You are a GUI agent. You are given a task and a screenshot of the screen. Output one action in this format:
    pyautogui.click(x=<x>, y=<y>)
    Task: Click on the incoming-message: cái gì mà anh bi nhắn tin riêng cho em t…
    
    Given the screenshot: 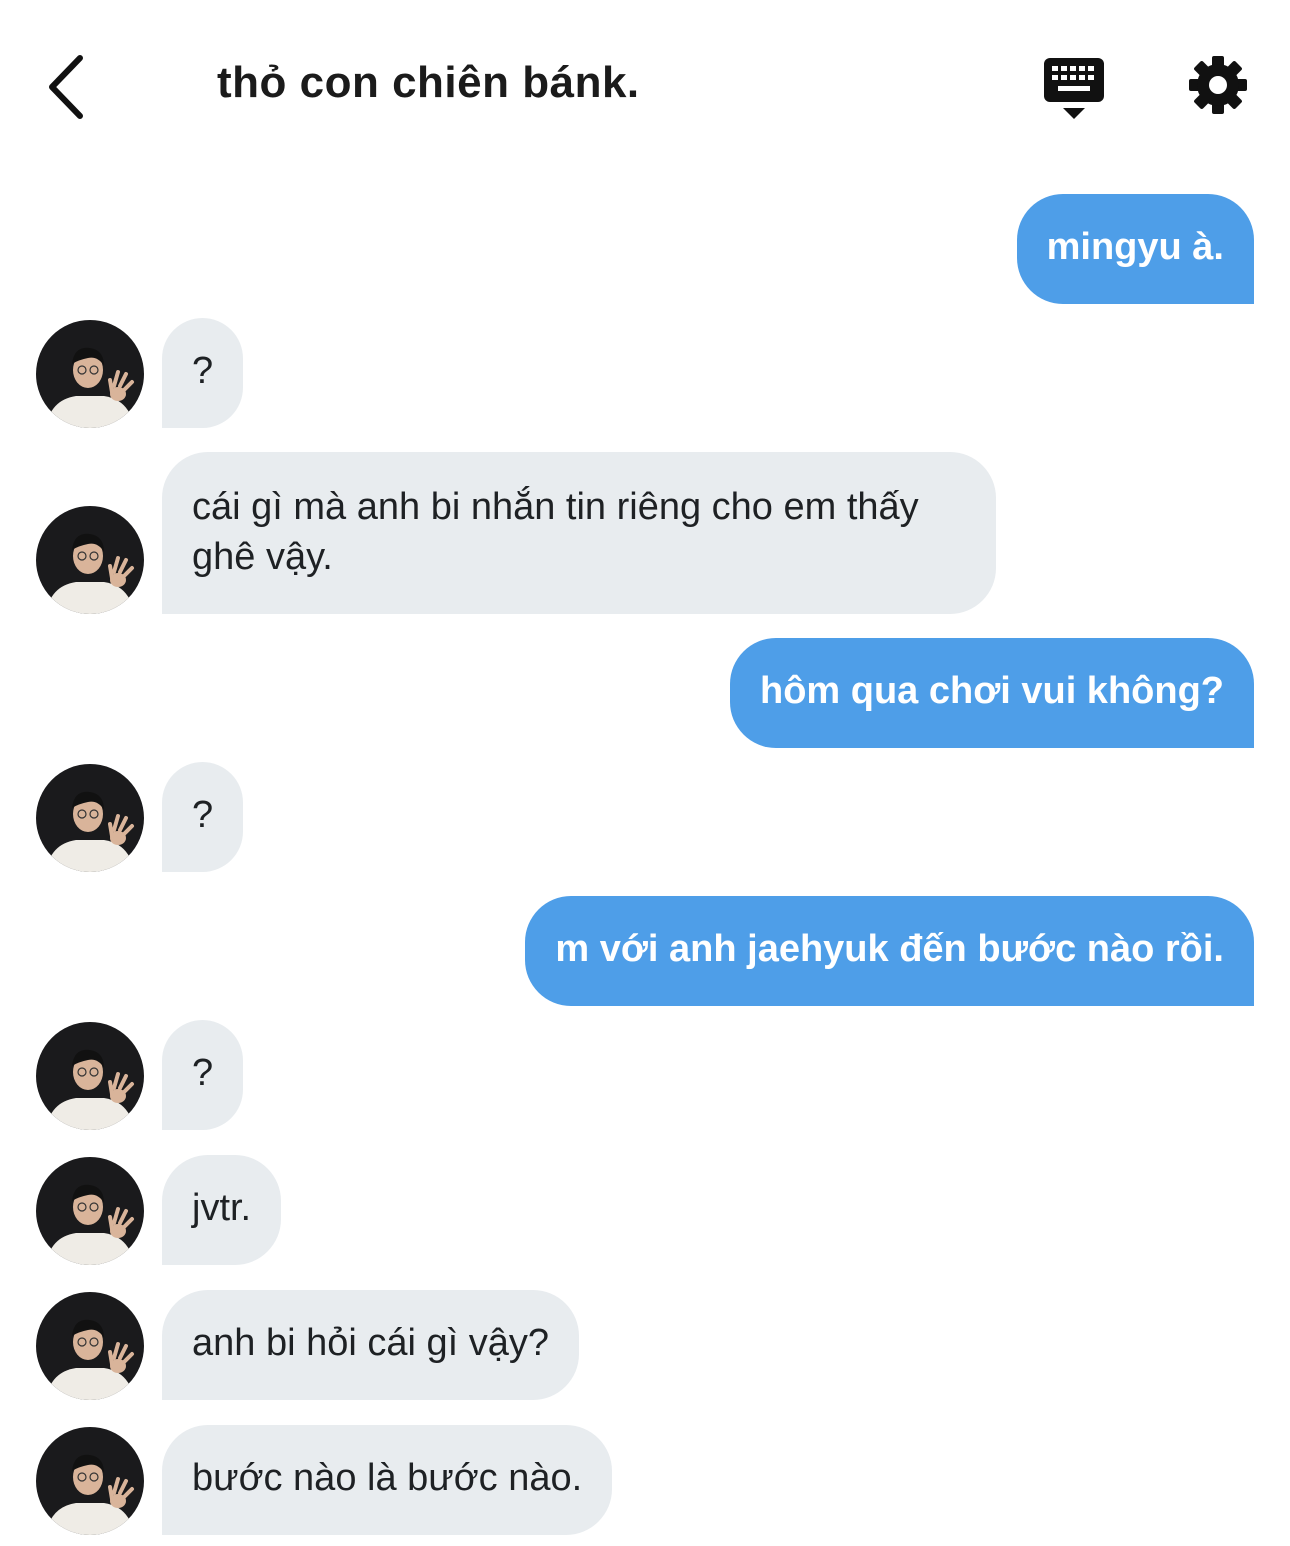 What is the action you would take?
    pyautogui.click(x=579, y=533)
    